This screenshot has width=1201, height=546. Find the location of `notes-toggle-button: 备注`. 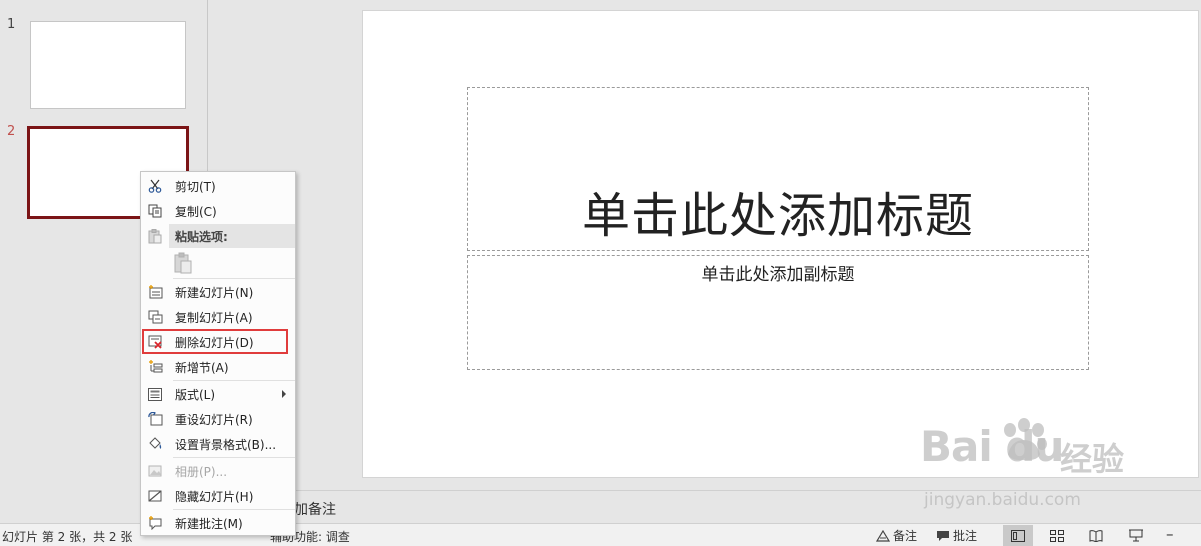

notes-toggle-button: 备注 is located at coordinates (896, 535).